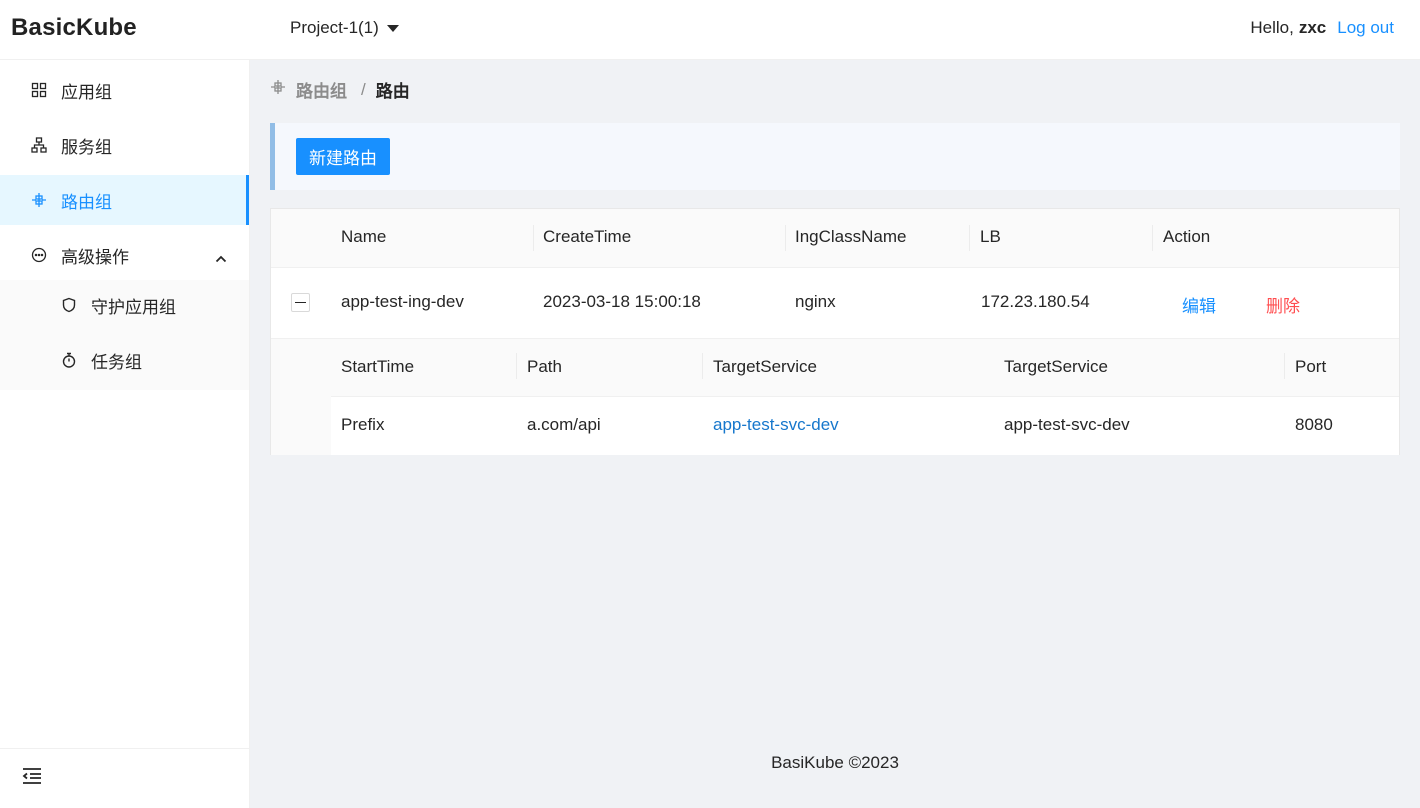 This screenshot has height=808, width=1420. I want to click on table-header: Name CreateTime IngClassName LB Action, so click(835, 238).